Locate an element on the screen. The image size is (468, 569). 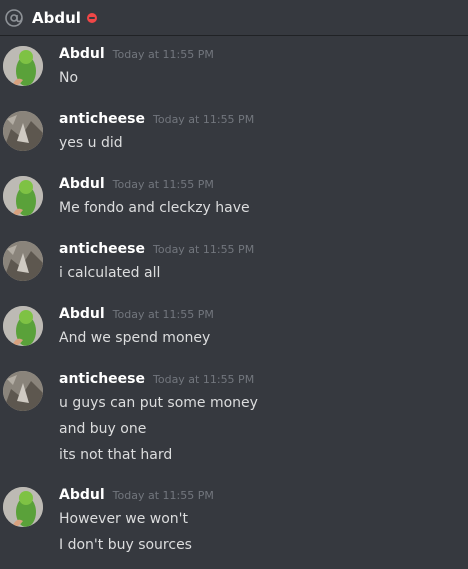
message-text: No is located at coordinates (69, 78).